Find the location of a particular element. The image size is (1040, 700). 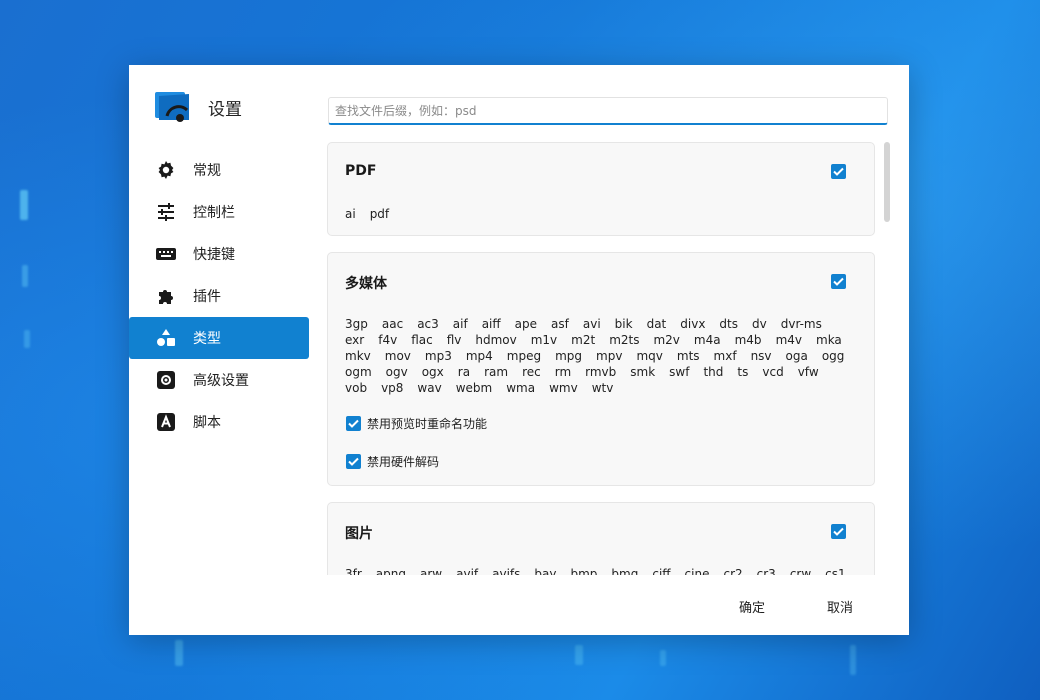

extension-item: apng is located at coordinates (390, 571).